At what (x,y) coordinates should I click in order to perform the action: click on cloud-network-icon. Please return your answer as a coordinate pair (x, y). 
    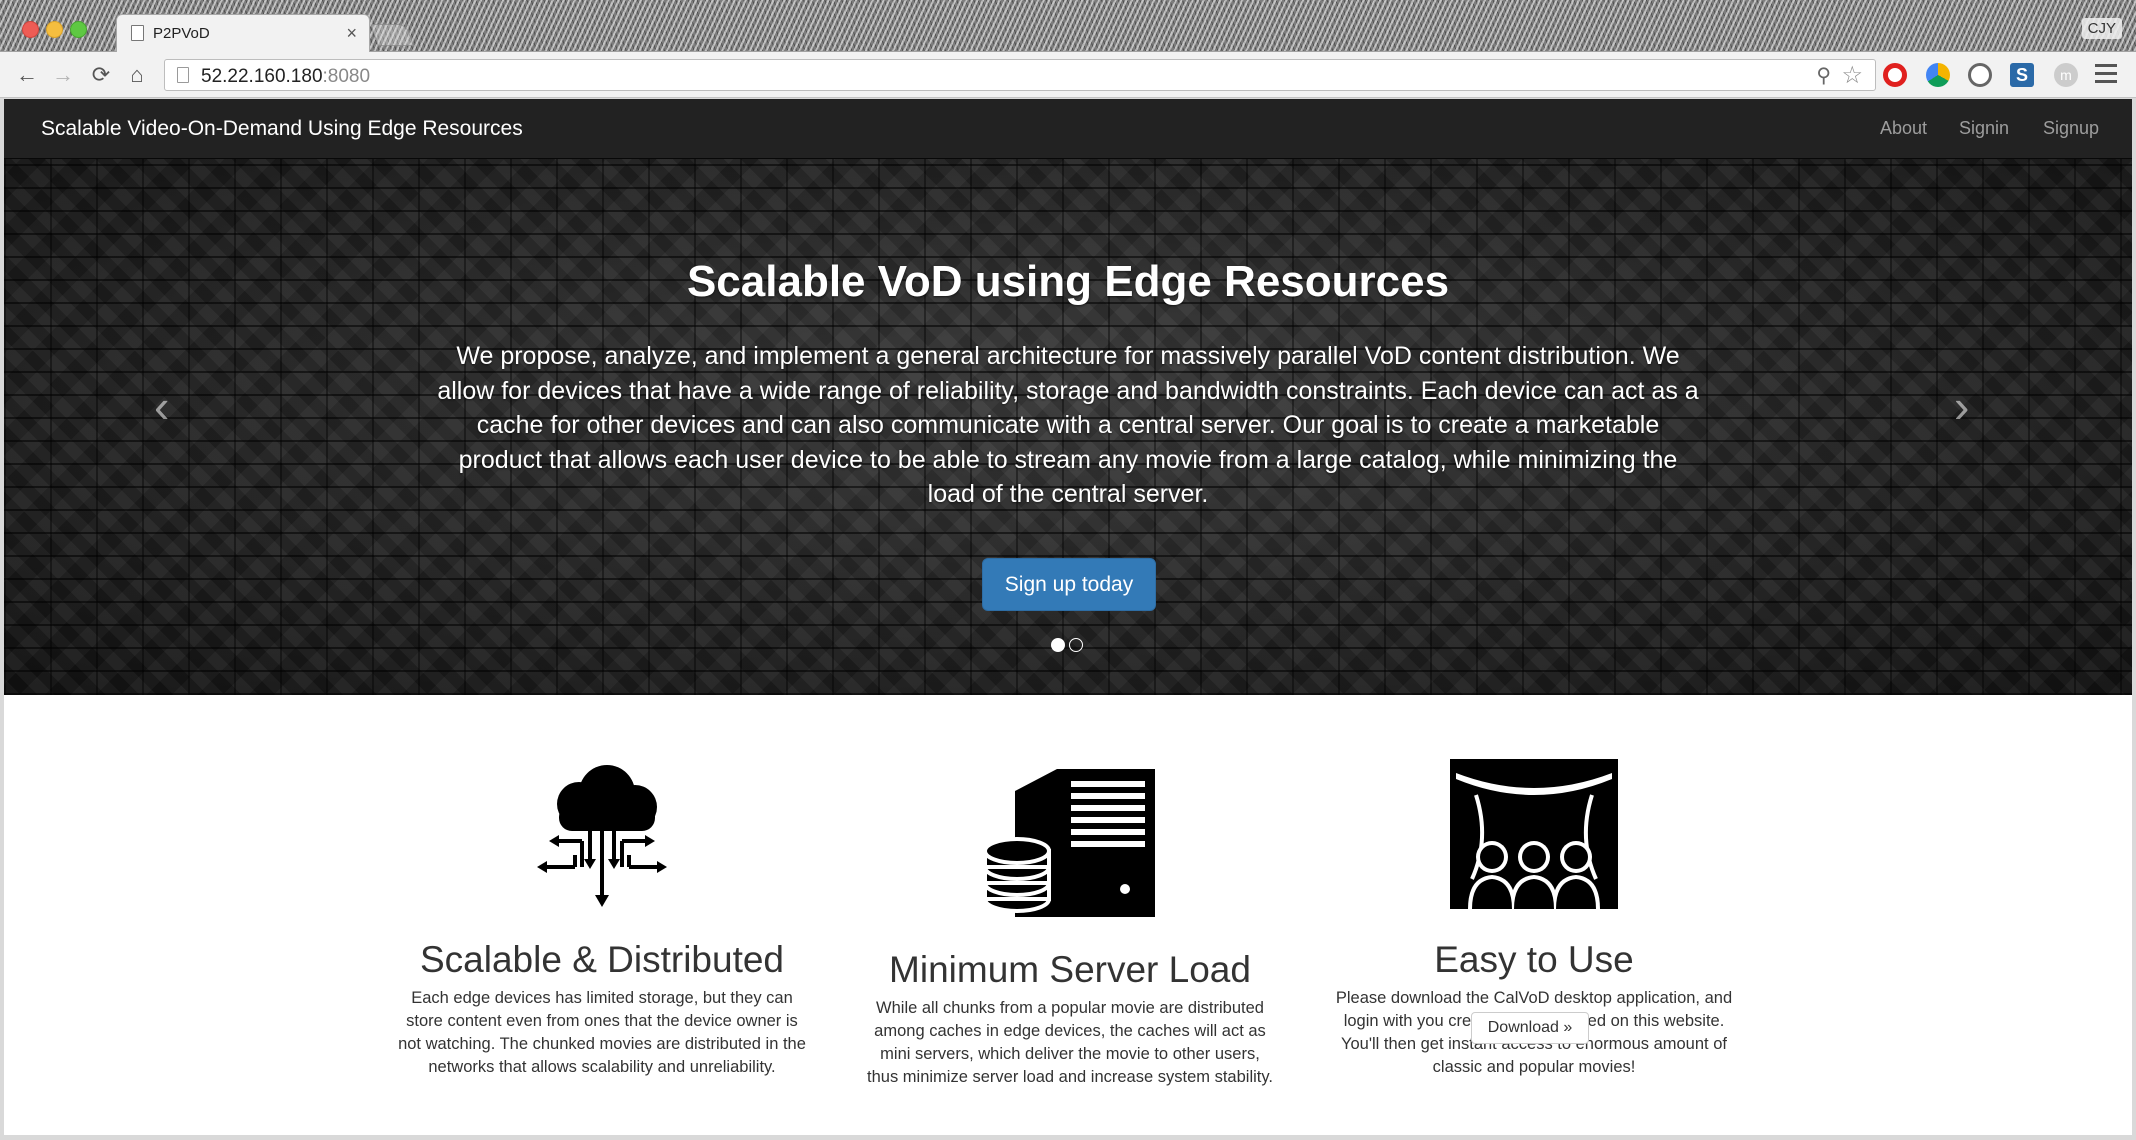
    Looking at the image, I should click on (602, 836).